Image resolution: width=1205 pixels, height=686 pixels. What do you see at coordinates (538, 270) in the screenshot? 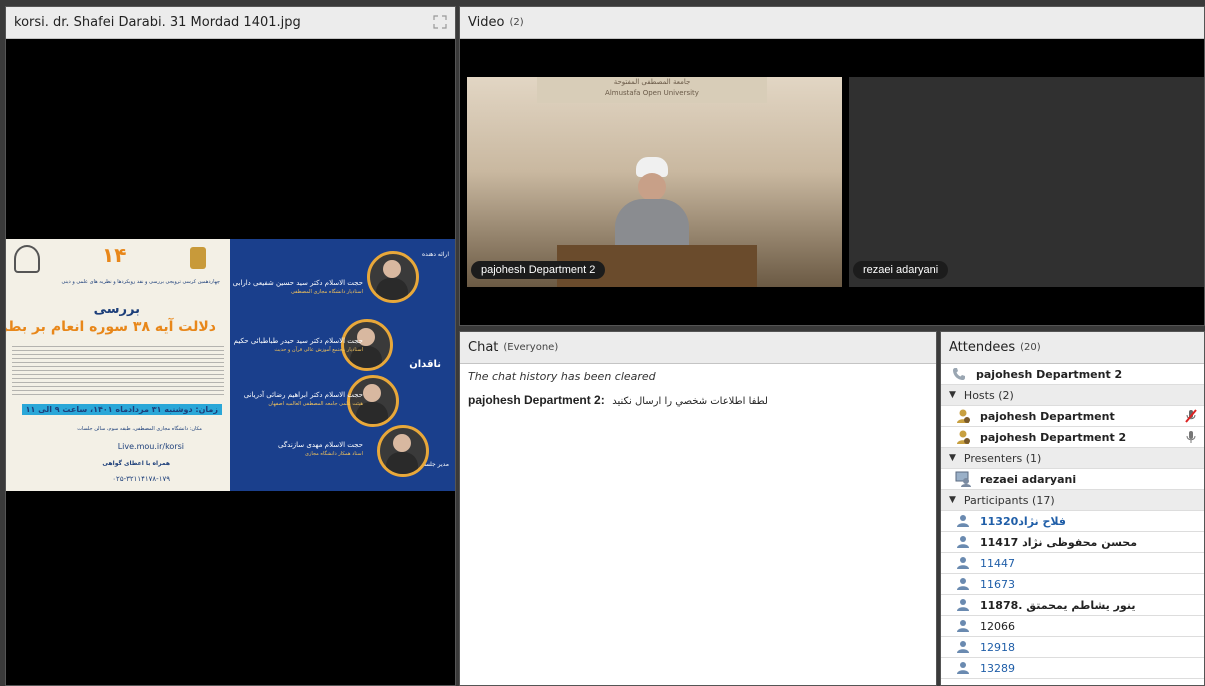
I see `video-tile-1-name: pajohesh Department 2` at bounding box center [538, 270].